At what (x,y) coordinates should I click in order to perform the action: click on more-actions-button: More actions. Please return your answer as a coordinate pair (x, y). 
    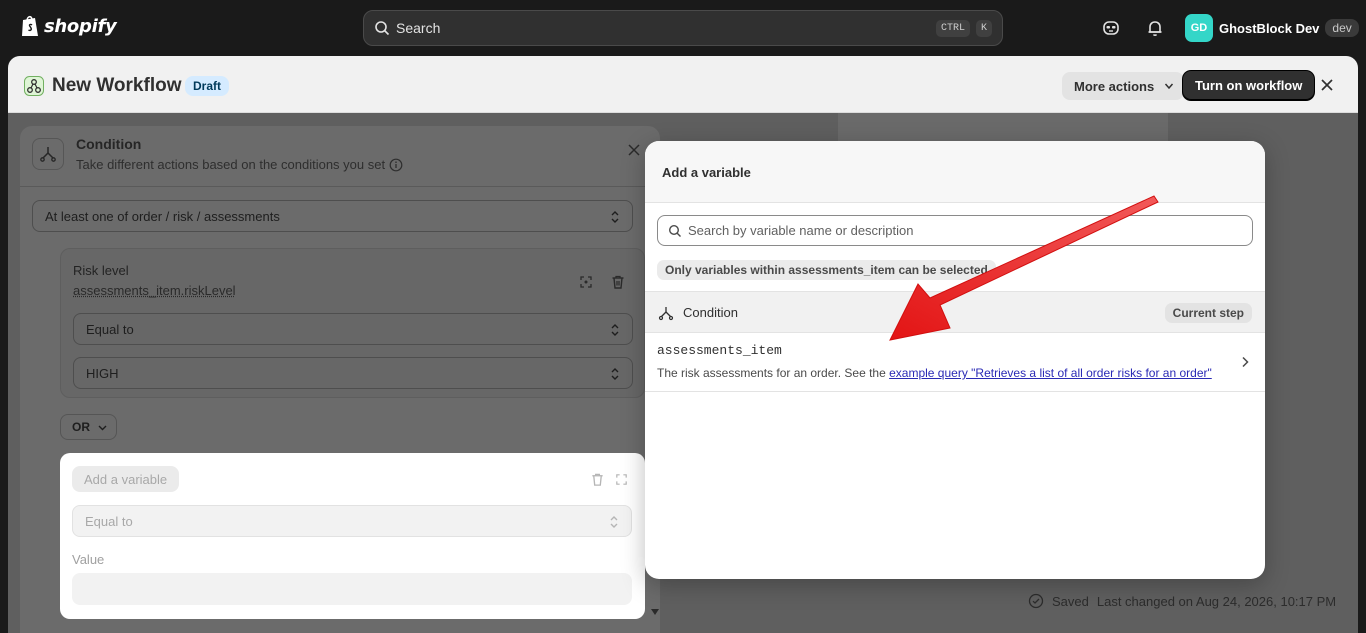
    Looking at the image, I should click on (1123, 86).